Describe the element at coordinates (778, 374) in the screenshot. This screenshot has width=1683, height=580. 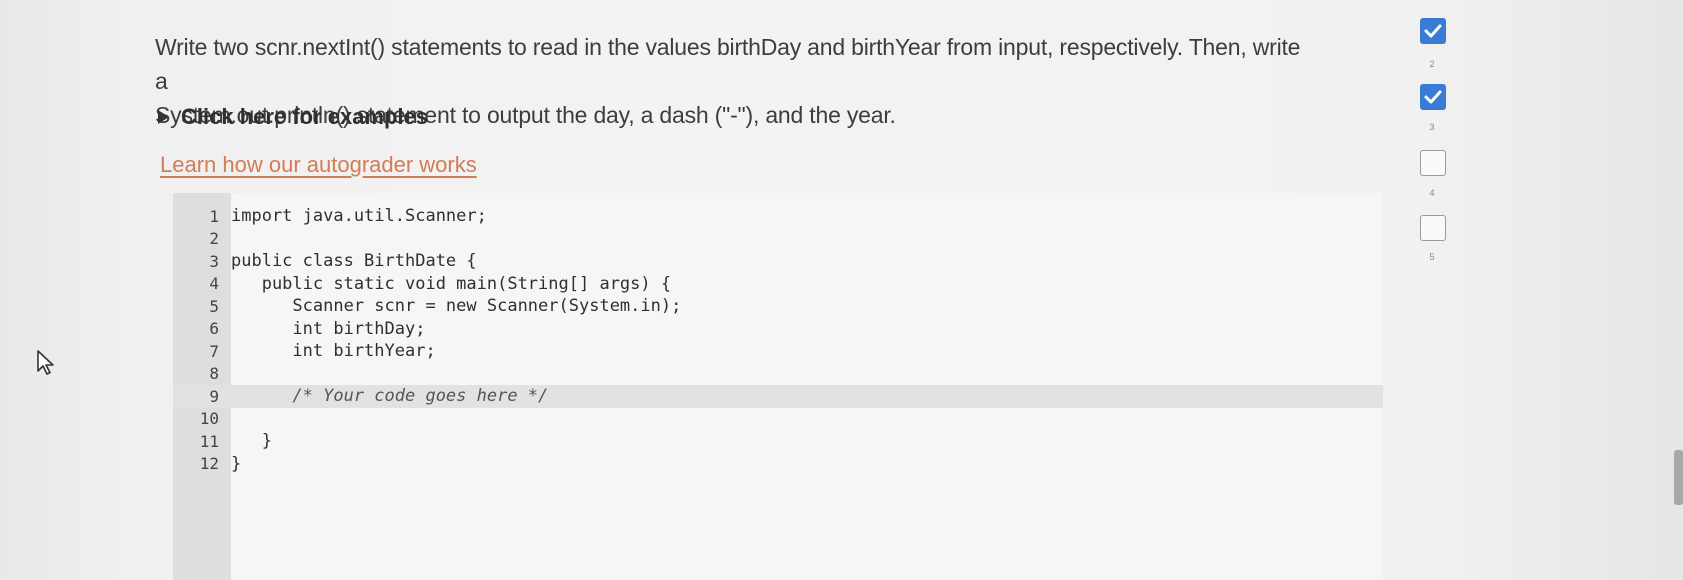
I see `code-line: 8` at that location.